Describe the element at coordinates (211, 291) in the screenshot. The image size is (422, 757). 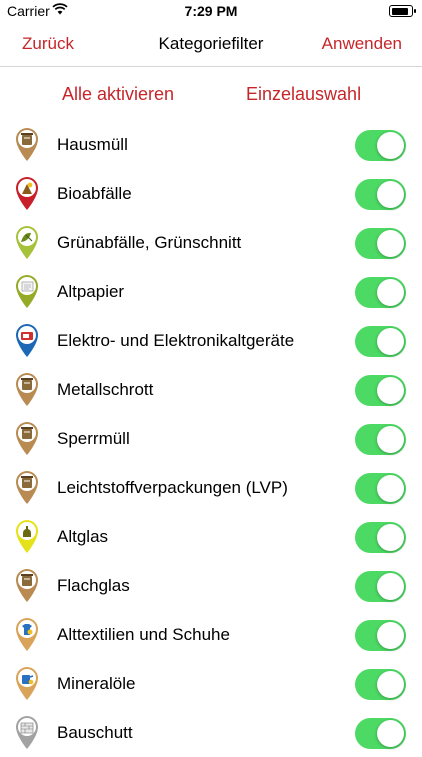
I see `list-item: Altpapier` at that location.